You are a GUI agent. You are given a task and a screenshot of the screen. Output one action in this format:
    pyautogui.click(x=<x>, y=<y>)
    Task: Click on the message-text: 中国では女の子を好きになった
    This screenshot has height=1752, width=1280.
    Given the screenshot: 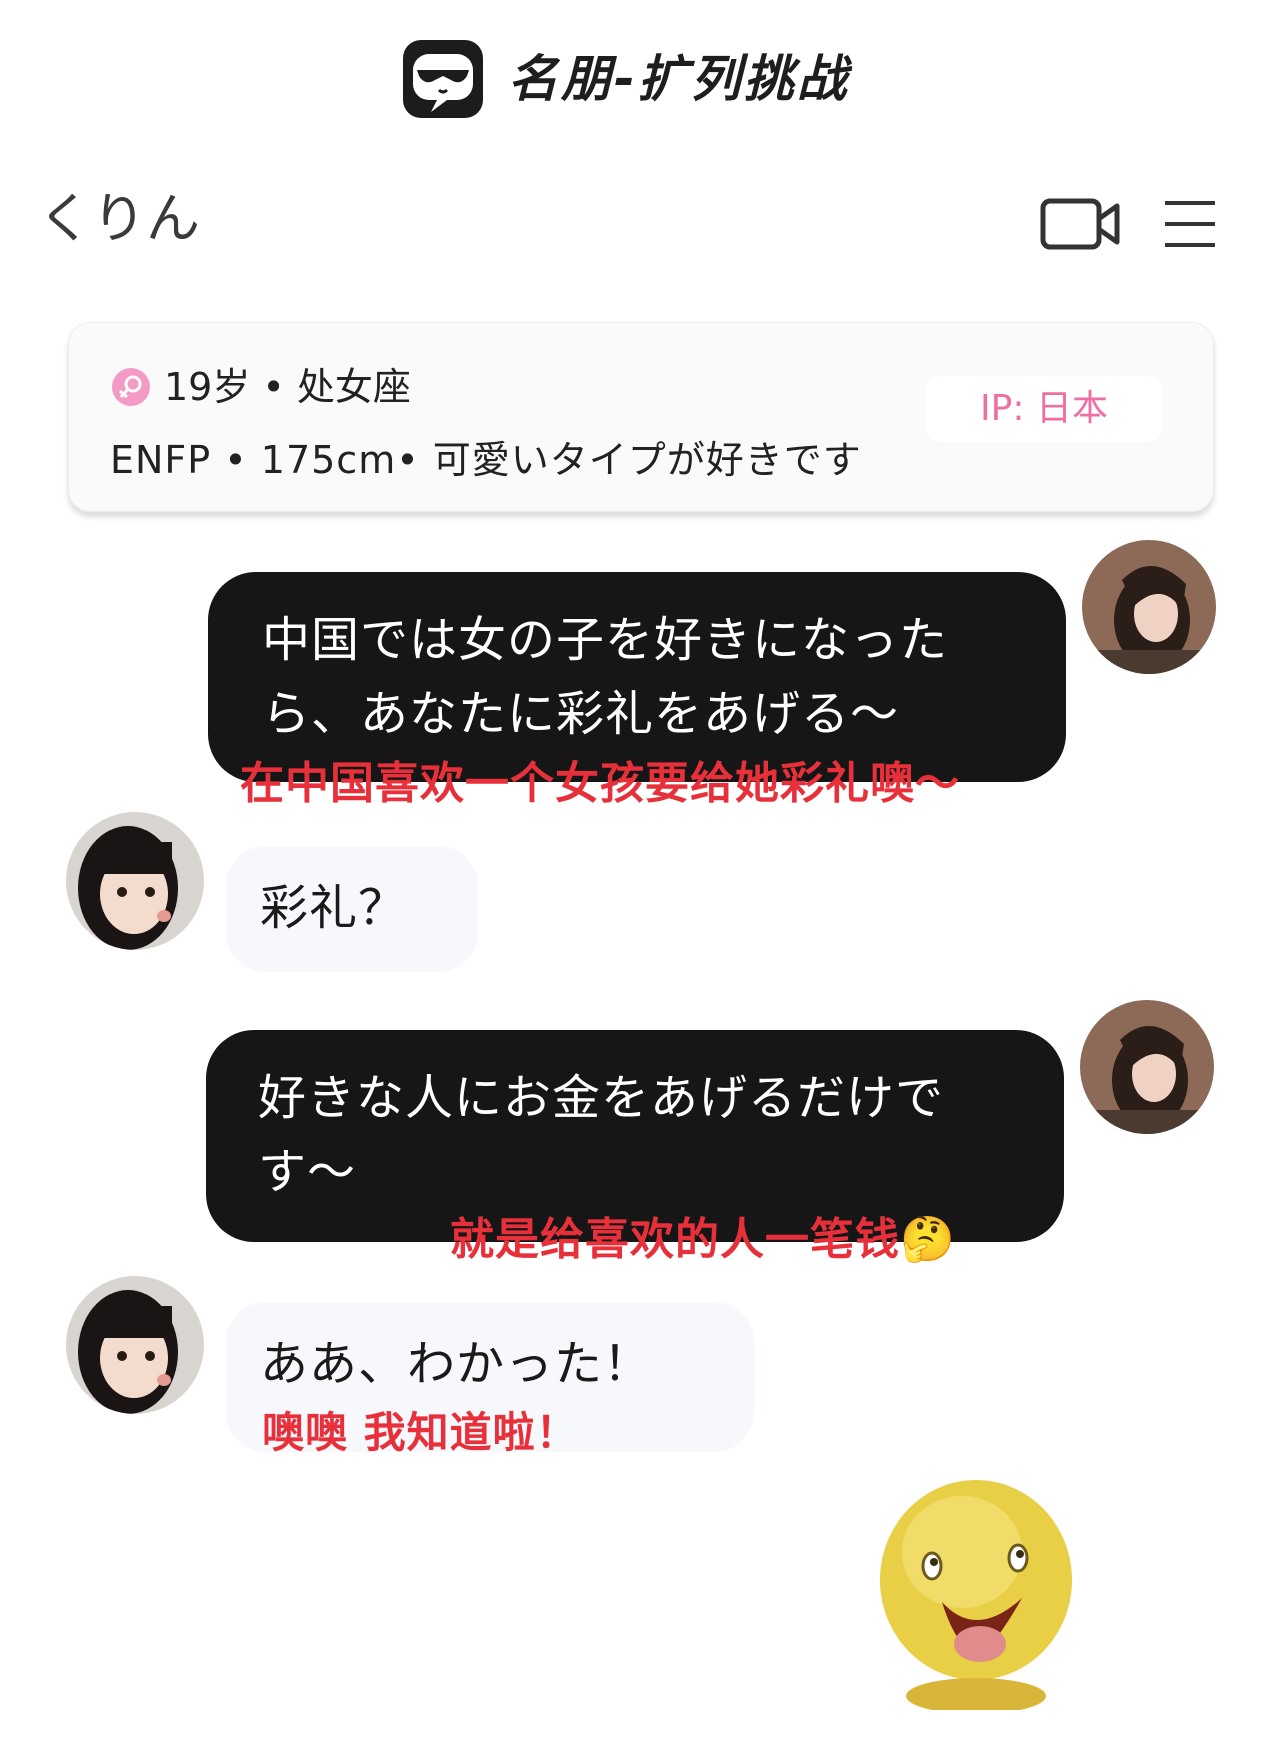 What is the action you would take?
    pyautogui.click(x=605, y=640)
    